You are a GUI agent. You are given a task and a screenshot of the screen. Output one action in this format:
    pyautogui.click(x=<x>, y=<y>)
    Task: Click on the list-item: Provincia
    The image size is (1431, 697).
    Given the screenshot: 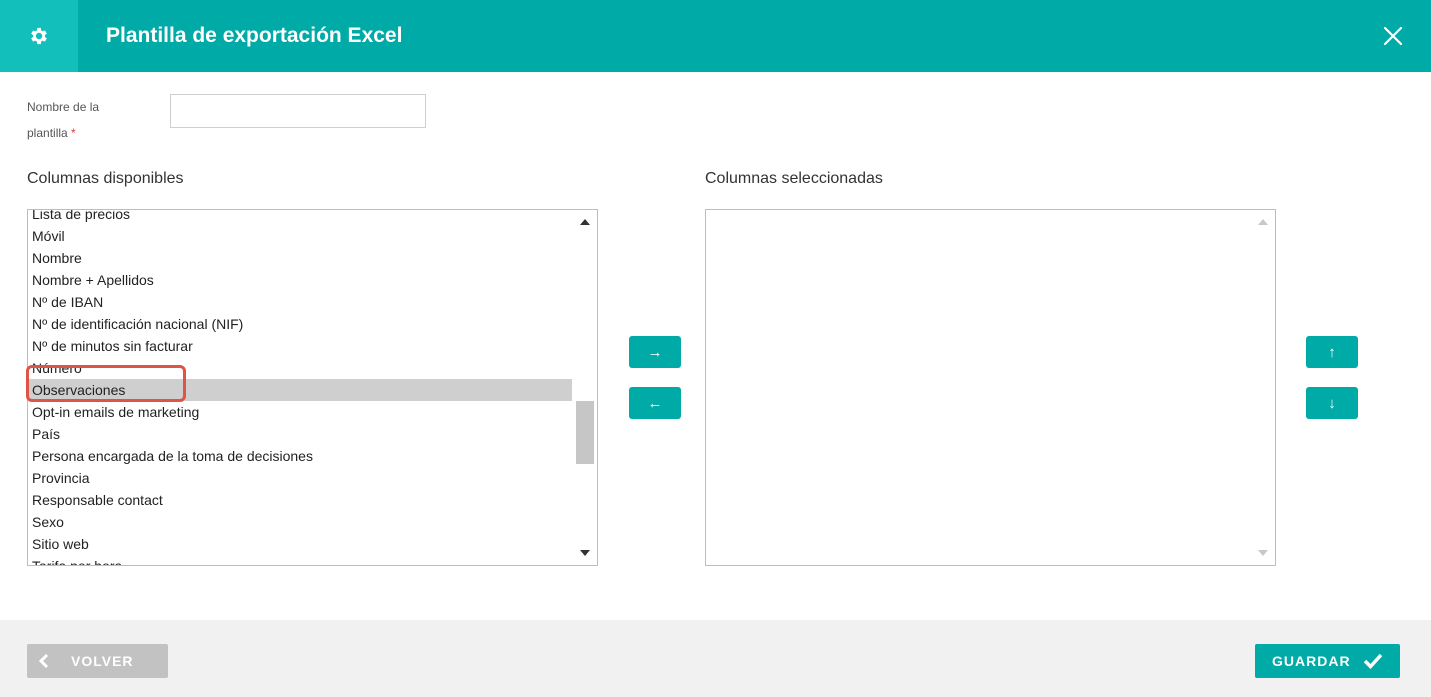 What is the action you would take?
    pyautogui.click(x=300, y=478)
    